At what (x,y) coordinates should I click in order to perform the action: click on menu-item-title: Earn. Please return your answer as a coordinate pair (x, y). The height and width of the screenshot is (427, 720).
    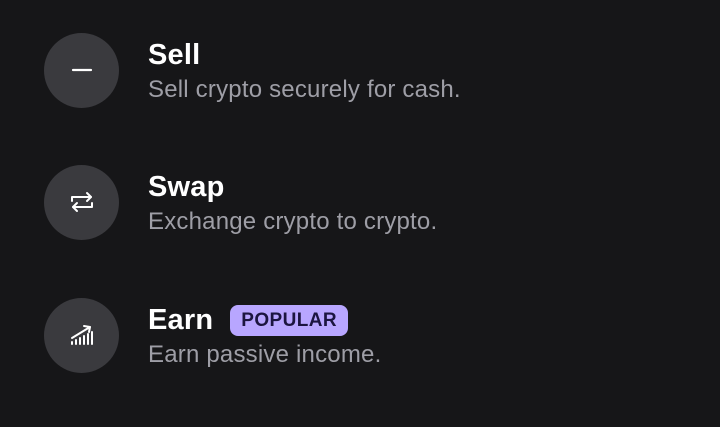
    Looking at the image, I should click on (181, 319).